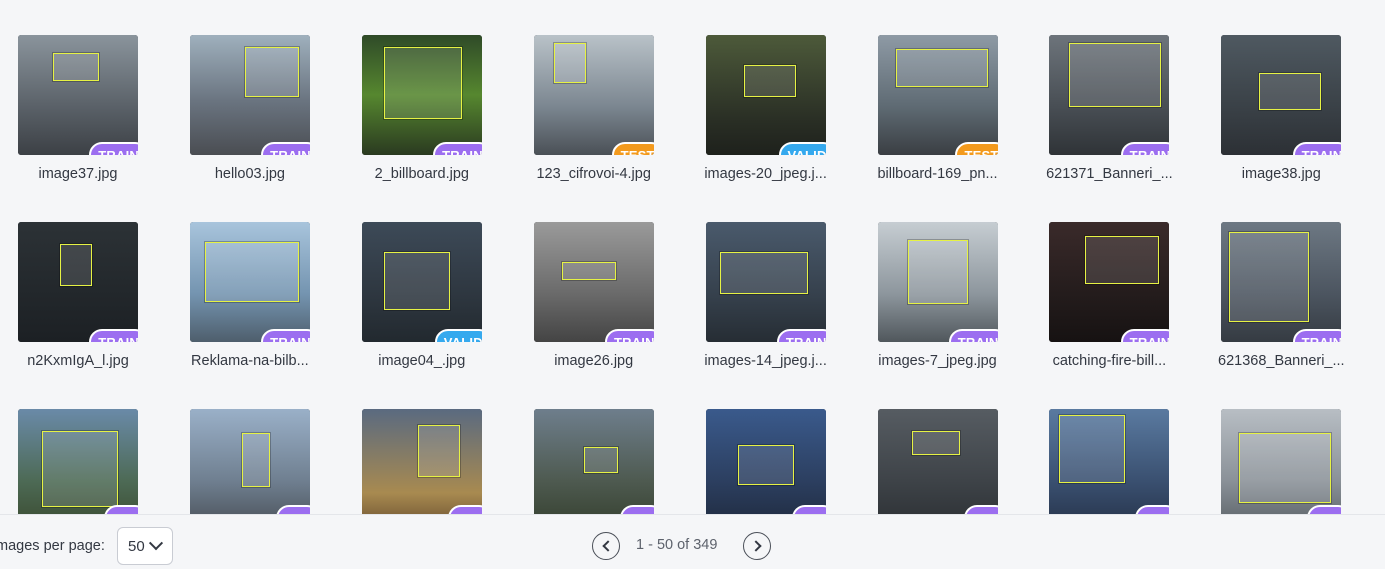 The width and height of the screenshot is (1385, 569). I want to click on image-filename: image38.jpg, so click(1281, 174).